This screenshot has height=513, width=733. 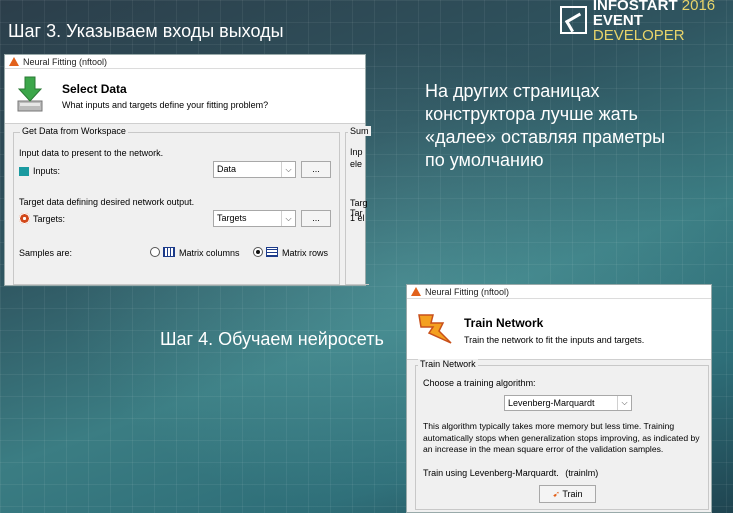 What do you see at coordinates (209, 253) in the screenshot?
I see `matrix-columns-label: Matrix columns` at bounding box center [209, 253].